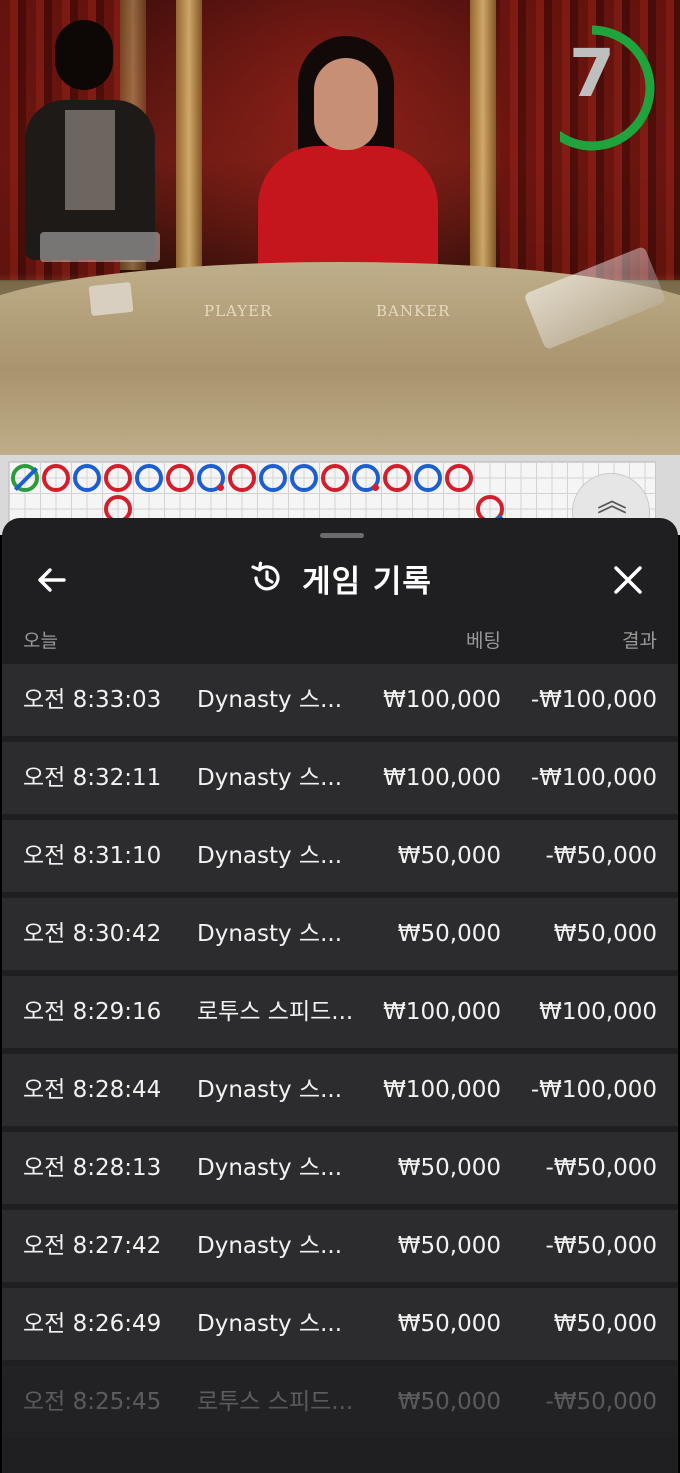 The image size is (680, 1473). What do you see at coordinates (92, 1246) in the screenshot?
I see `row-time: 오전 8:27:42` at bounding box center [92, 1246].